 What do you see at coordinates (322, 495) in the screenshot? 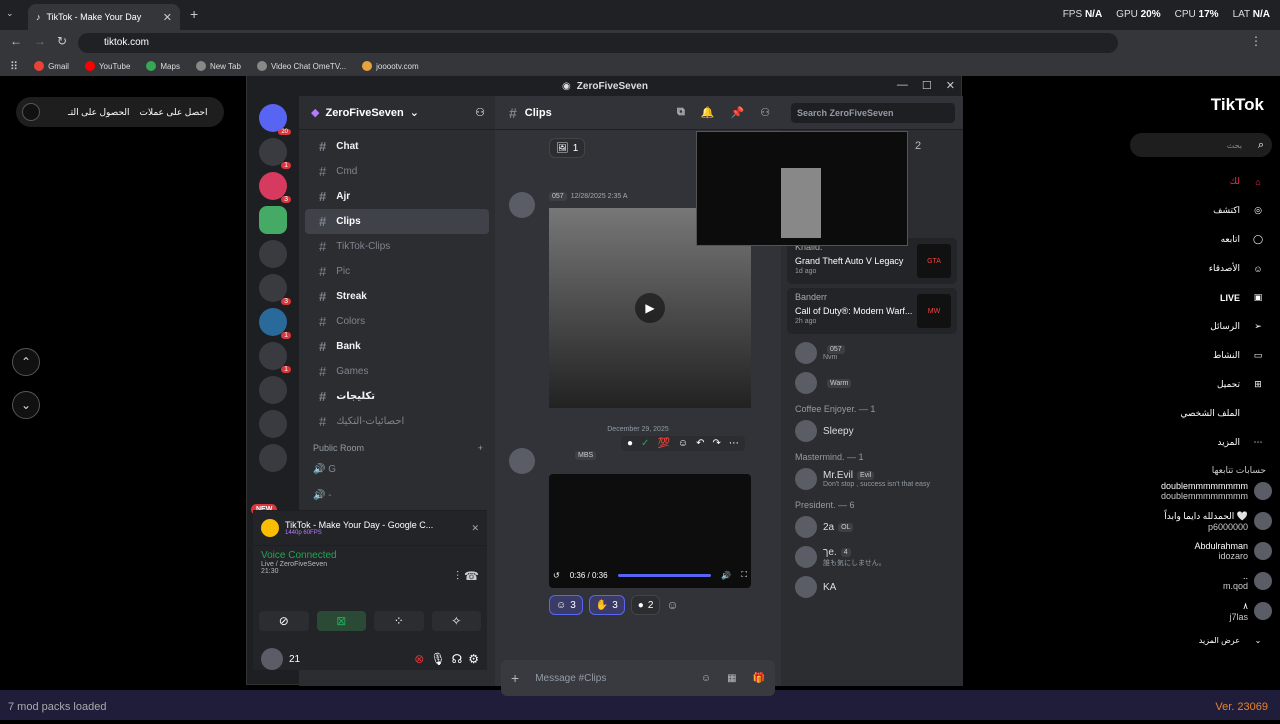
I see `voice-channel-dash: 🔊 -` at bounding box center [322, 495].